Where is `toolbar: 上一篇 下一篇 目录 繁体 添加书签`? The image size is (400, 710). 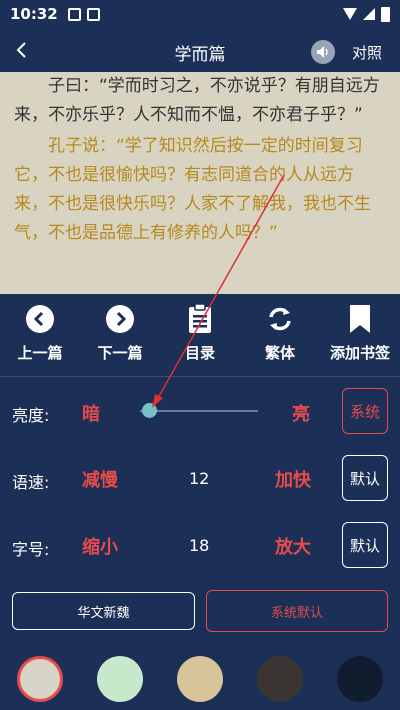 toolbar: 上一篇 下一篇 目录 繁体 添加书签 is located at coordinates (200, 335).